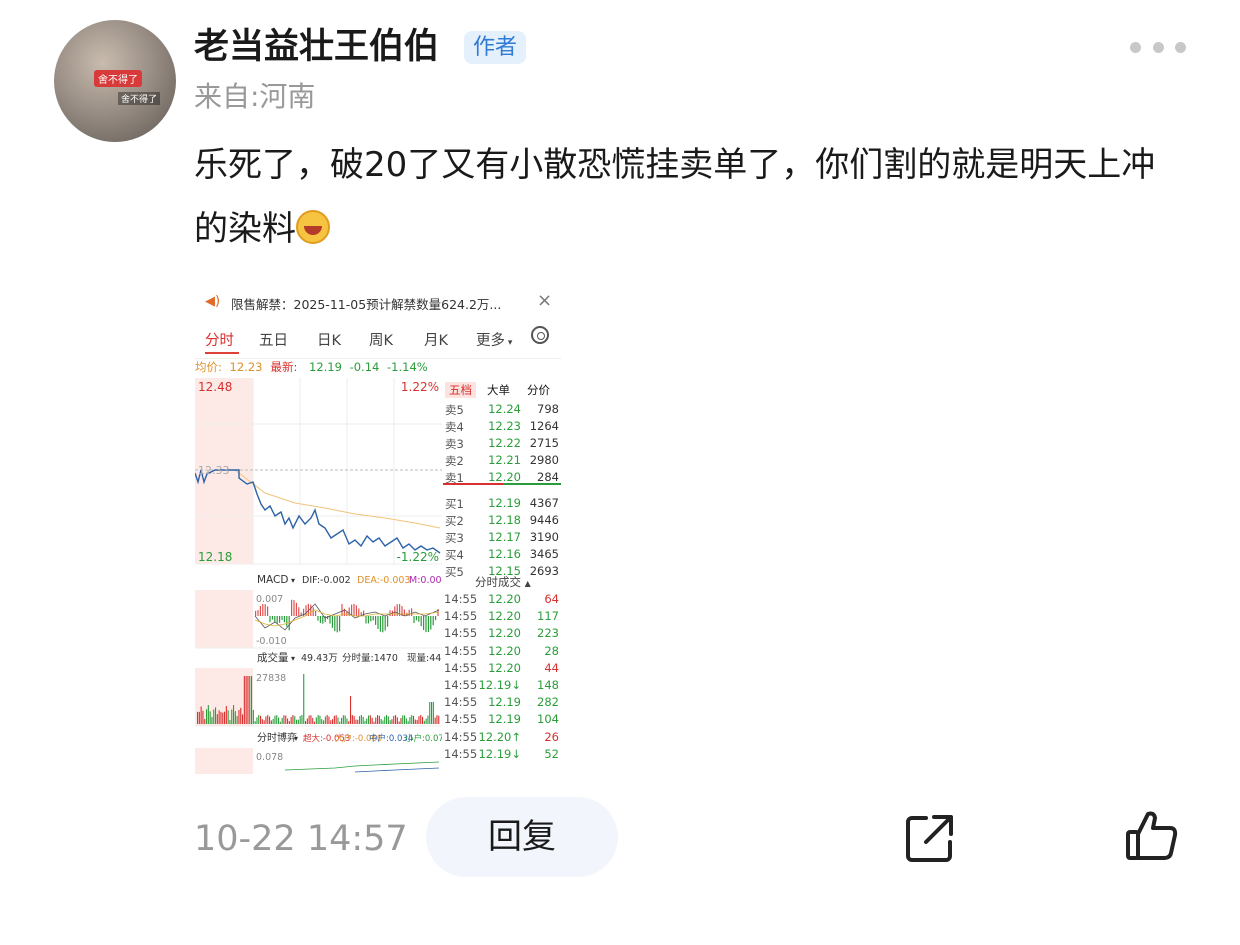 Image resolution: width=1240 pixels, height=945 pixels. Describe the element at coordinates (545, 300) in the screenshot. I see `close-icon: ×` at that location.